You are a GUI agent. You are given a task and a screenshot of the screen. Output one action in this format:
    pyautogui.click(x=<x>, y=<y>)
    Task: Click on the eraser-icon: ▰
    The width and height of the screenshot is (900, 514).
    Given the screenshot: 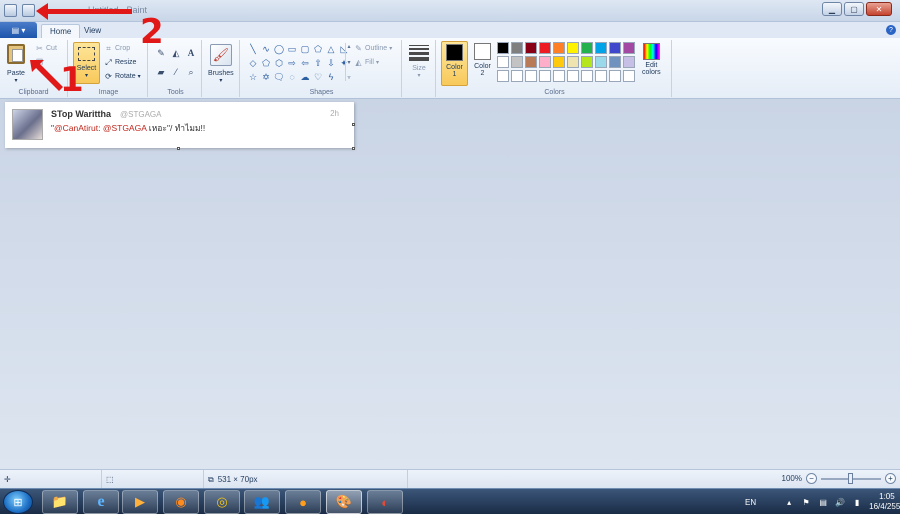 What is the action you would take?
    pyautogui.click(x=161, y=72)
    